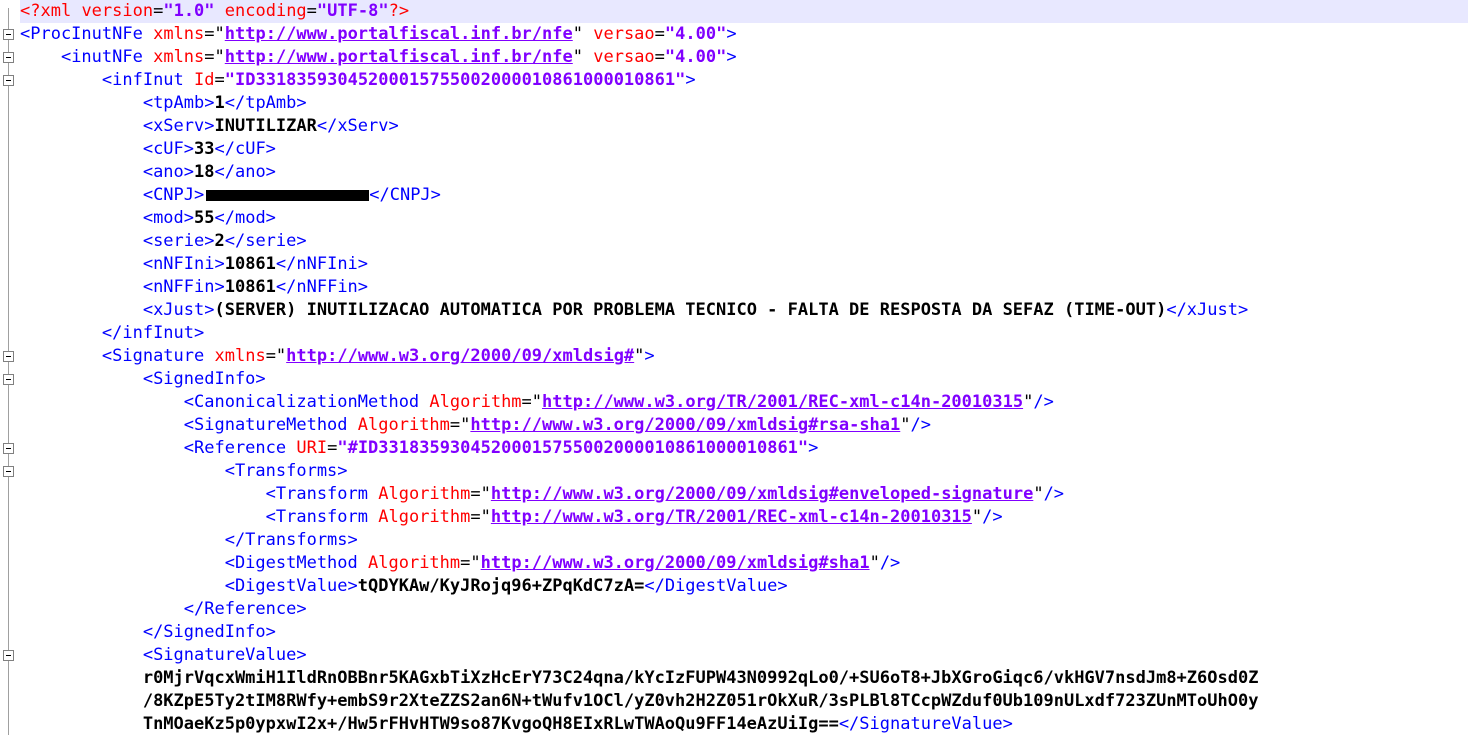 Image resolution: width=1468 pixels, height=735 pixels. What do you see at coordinates (265, 103) in the screenshot?
I see `tag-close: </tpAmb>` at bounding box center [265, 103].